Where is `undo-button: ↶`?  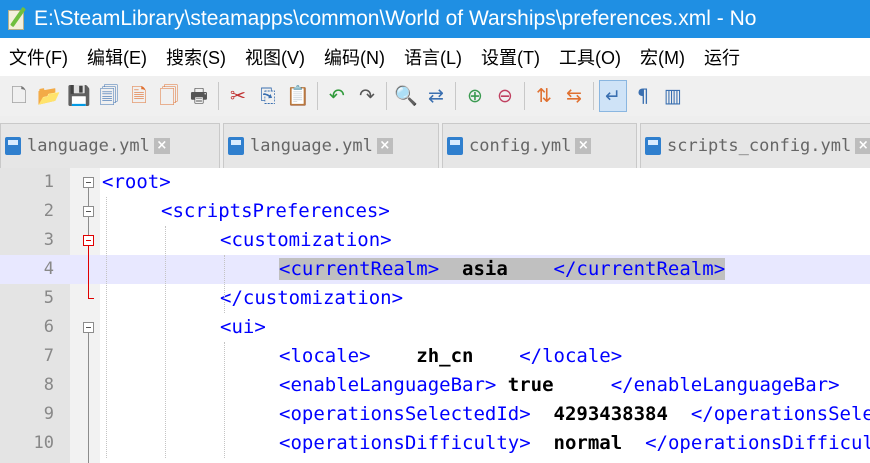
undo-button: ↶ is located at coordinates (337, 96).